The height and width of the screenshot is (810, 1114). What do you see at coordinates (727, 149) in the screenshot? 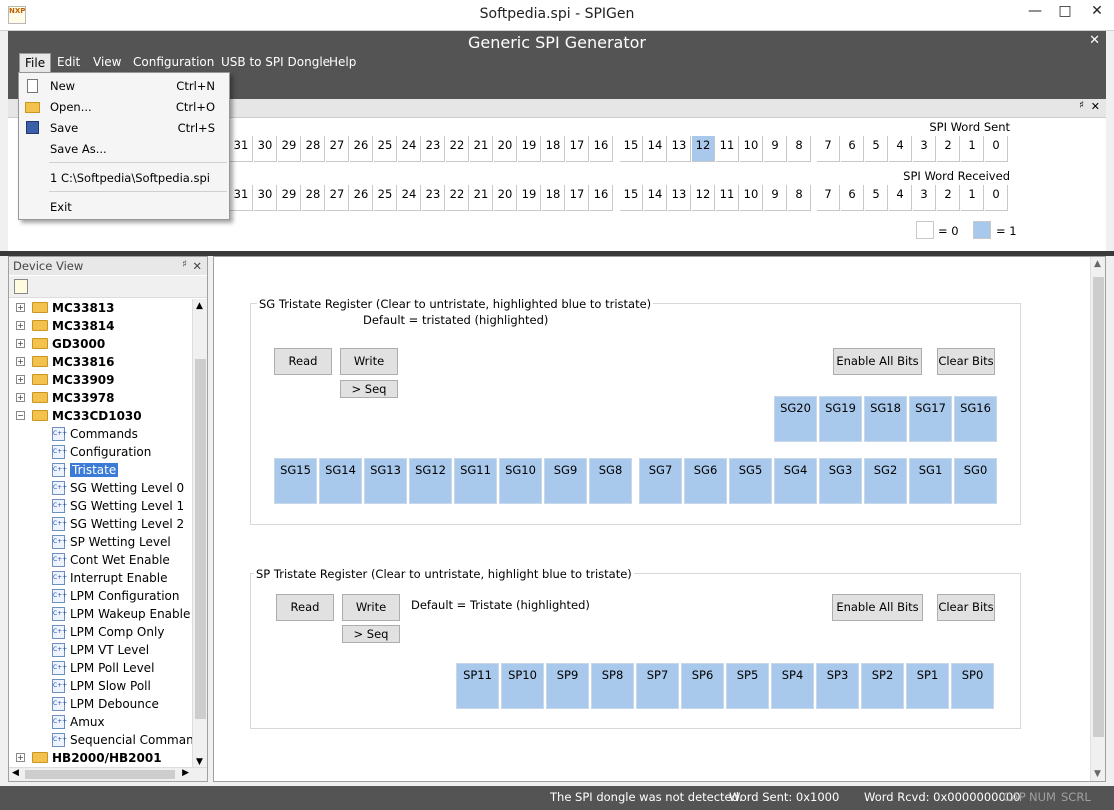
I see `spi-bit-cell: 11` at bounding box center [727, 149].